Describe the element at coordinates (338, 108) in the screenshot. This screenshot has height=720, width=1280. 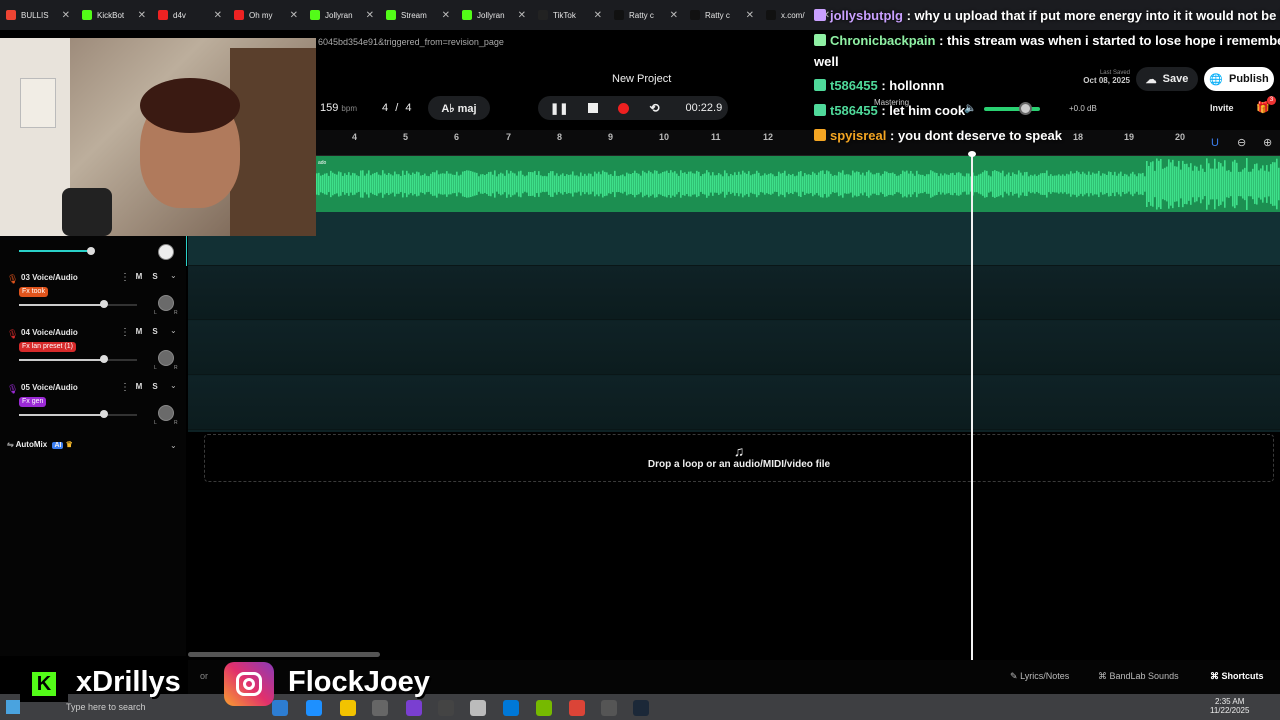
I see `tempo-display: 159 bpm` at that location.